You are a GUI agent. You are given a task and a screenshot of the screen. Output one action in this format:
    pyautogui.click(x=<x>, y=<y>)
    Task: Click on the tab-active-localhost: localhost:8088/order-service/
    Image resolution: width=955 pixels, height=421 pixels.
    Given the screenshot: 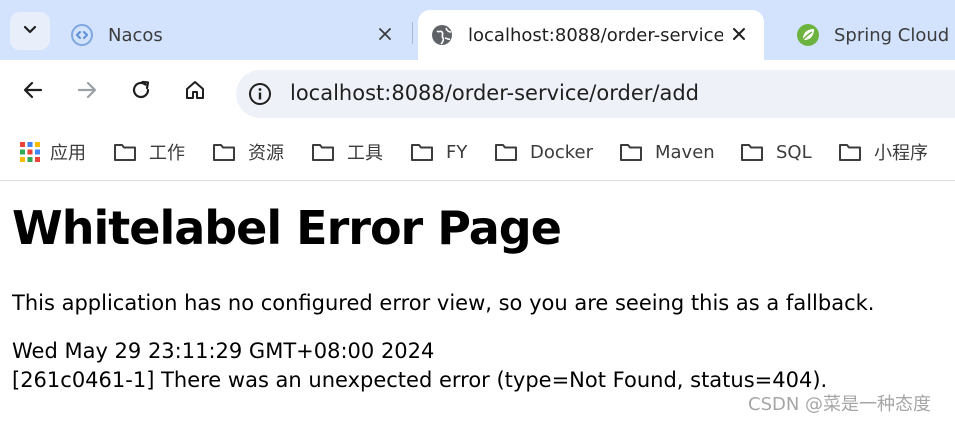 What is the action you would take?
    pyautogui.click(x=591, y=35)
    